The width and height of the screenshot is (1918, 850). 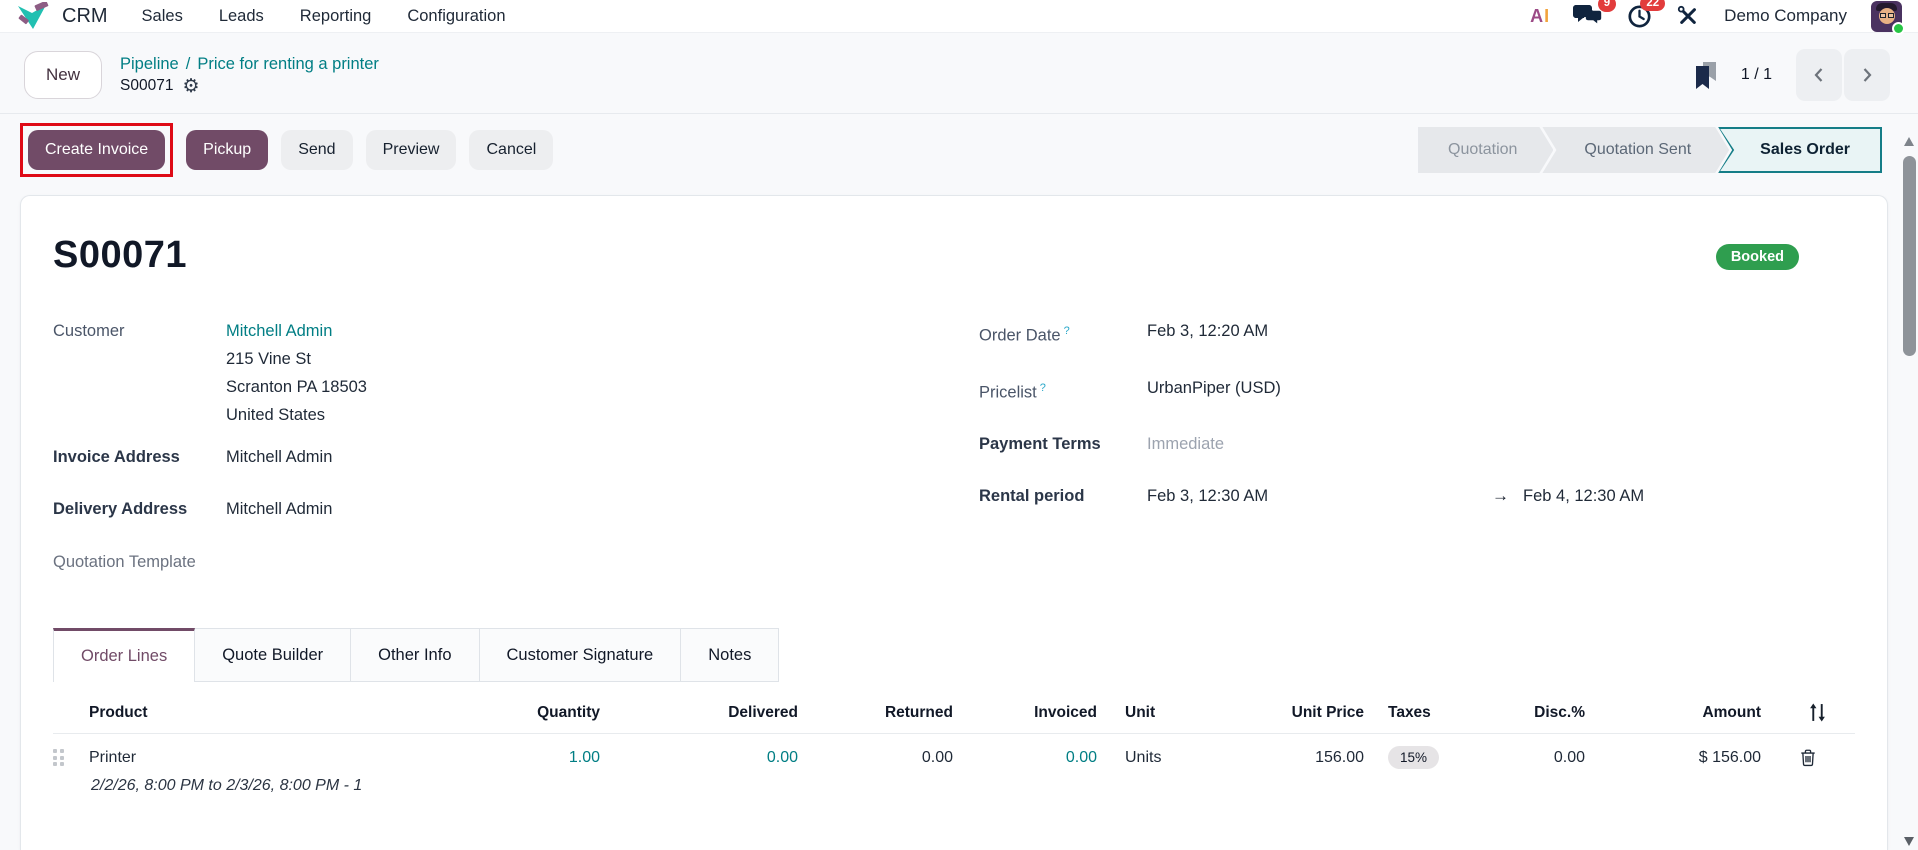 I want to click on customer-address-line: United States, so click(x=276, y=415).